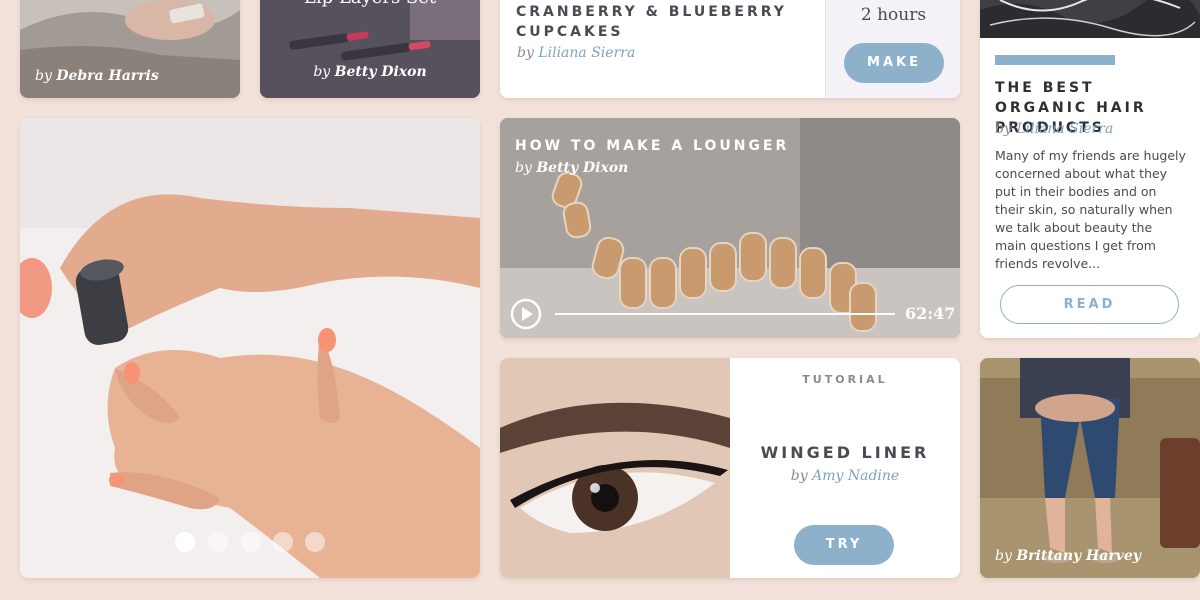  Describe the element at coordinates (855, 476) in the screenshot. I see `author-link: Amy Nadine` at that location.